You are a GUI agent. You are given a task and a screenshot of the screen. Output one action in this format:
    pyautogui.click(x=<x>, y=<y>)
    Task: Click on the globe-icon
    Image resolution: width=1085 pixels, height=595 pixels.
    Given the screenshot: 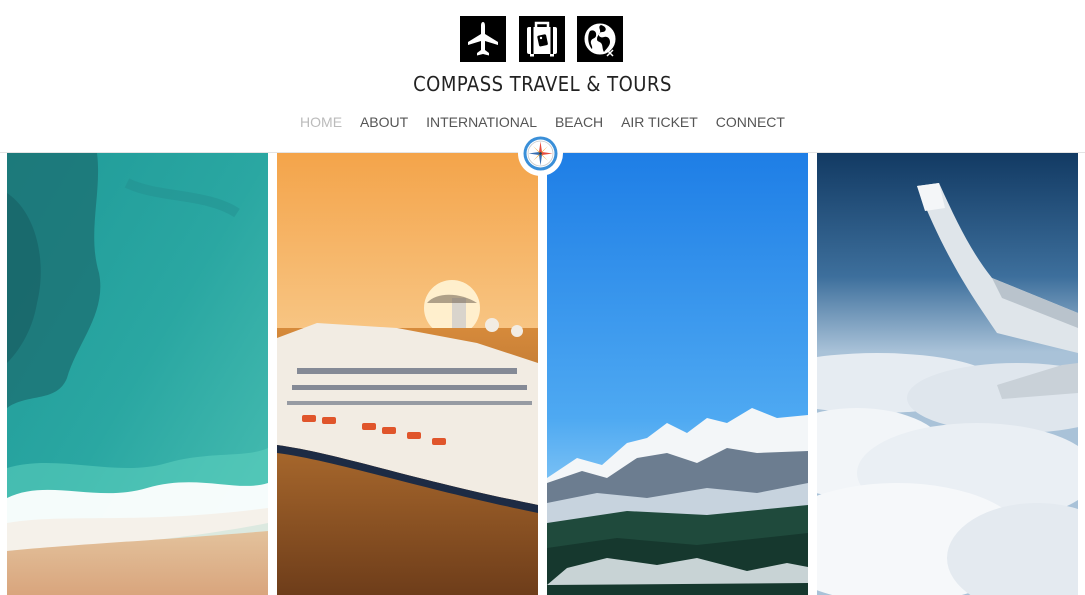 What is the action you would take?
    pyautogui.click(x=600, y=39)
    